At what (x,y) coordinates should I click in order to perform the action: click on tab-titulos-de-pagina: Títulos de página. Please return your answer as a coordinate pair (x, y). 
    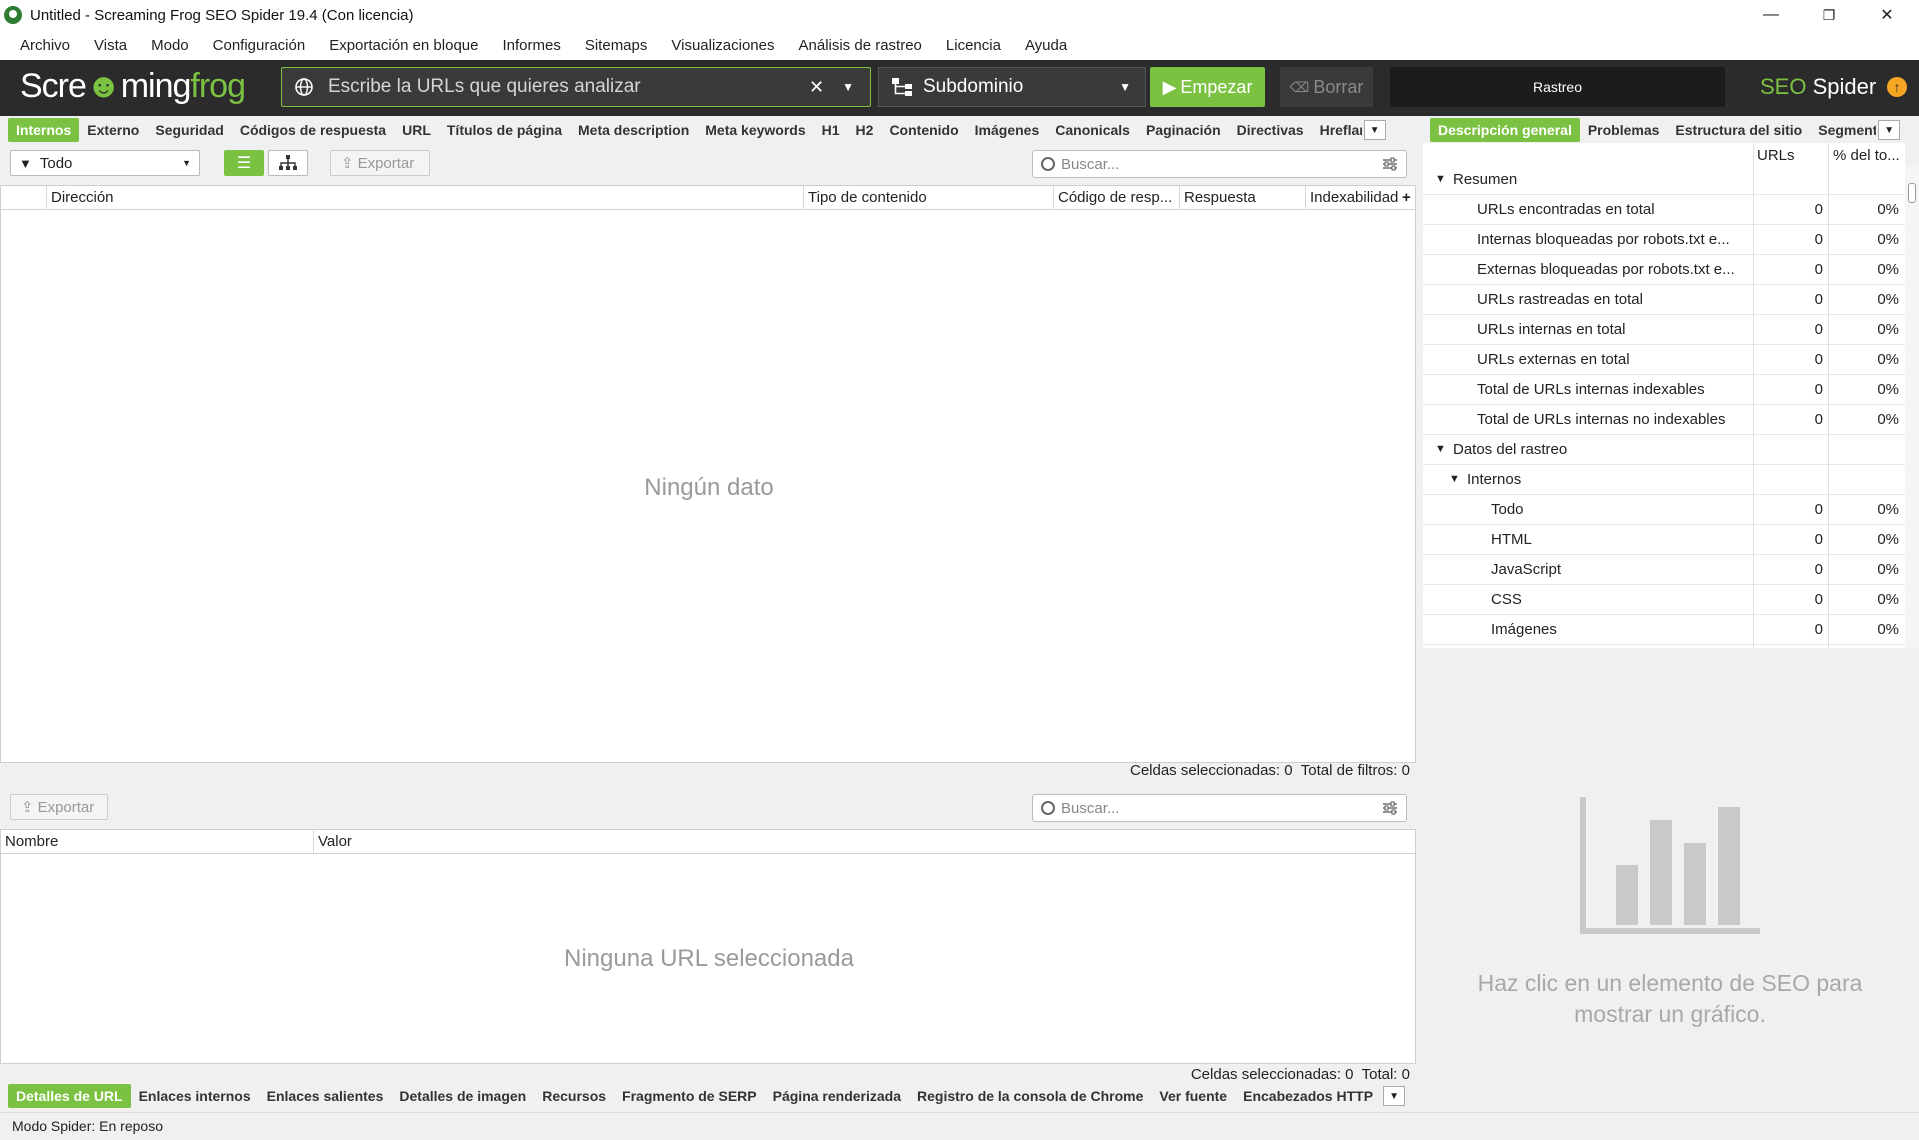
    Looking at the image, I should click on (504, 130).